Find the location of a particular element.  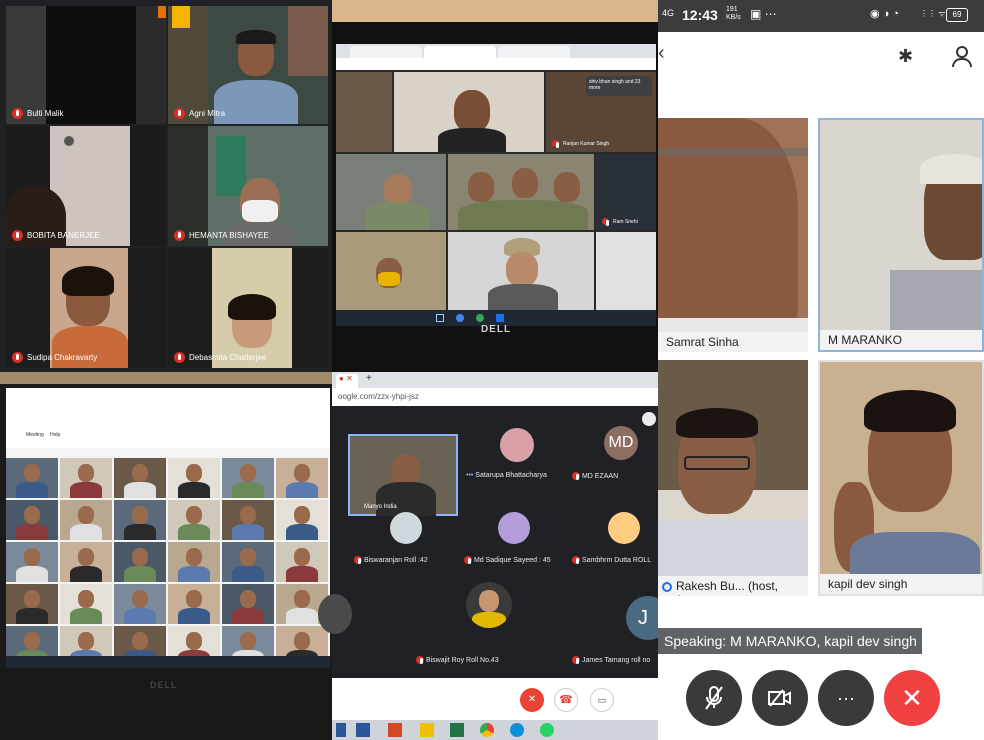

more-button: ··· is located at coordinates (846, 698).